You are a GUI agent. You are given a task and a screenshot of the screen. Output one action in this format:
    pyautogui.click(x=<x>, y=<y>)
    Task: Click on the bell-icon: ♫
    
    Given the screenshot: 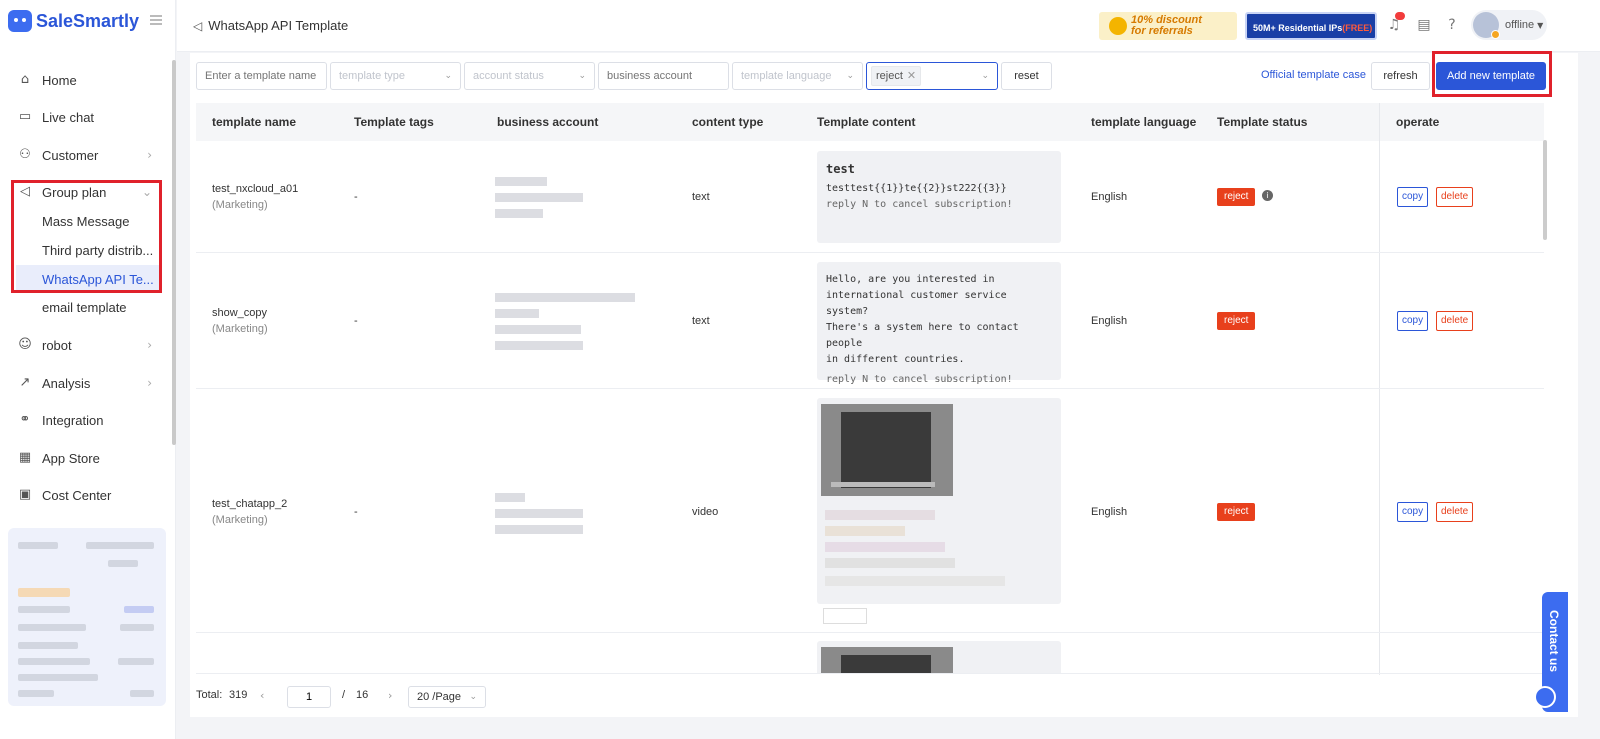 What is the action you would take?
    pyautogui.click(x=1395, y=23)
    